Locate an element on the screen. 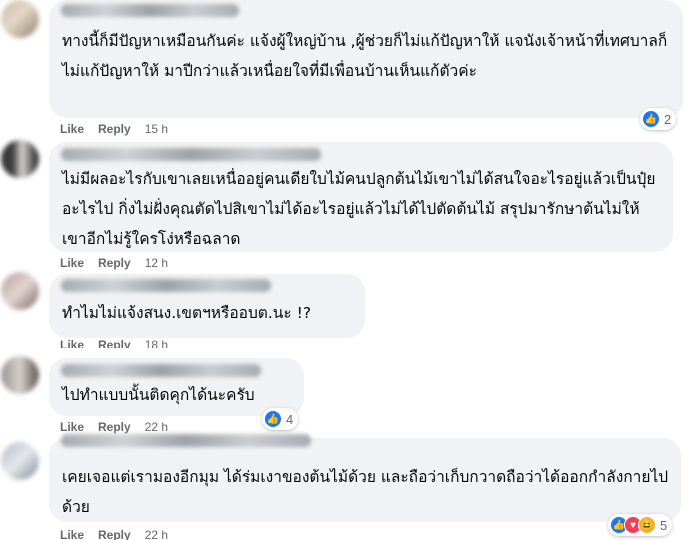 Image resolution: width=700 pixels, height=540 pixels. reaction-summary: 👍 2 is located at coordinates (658, 119).